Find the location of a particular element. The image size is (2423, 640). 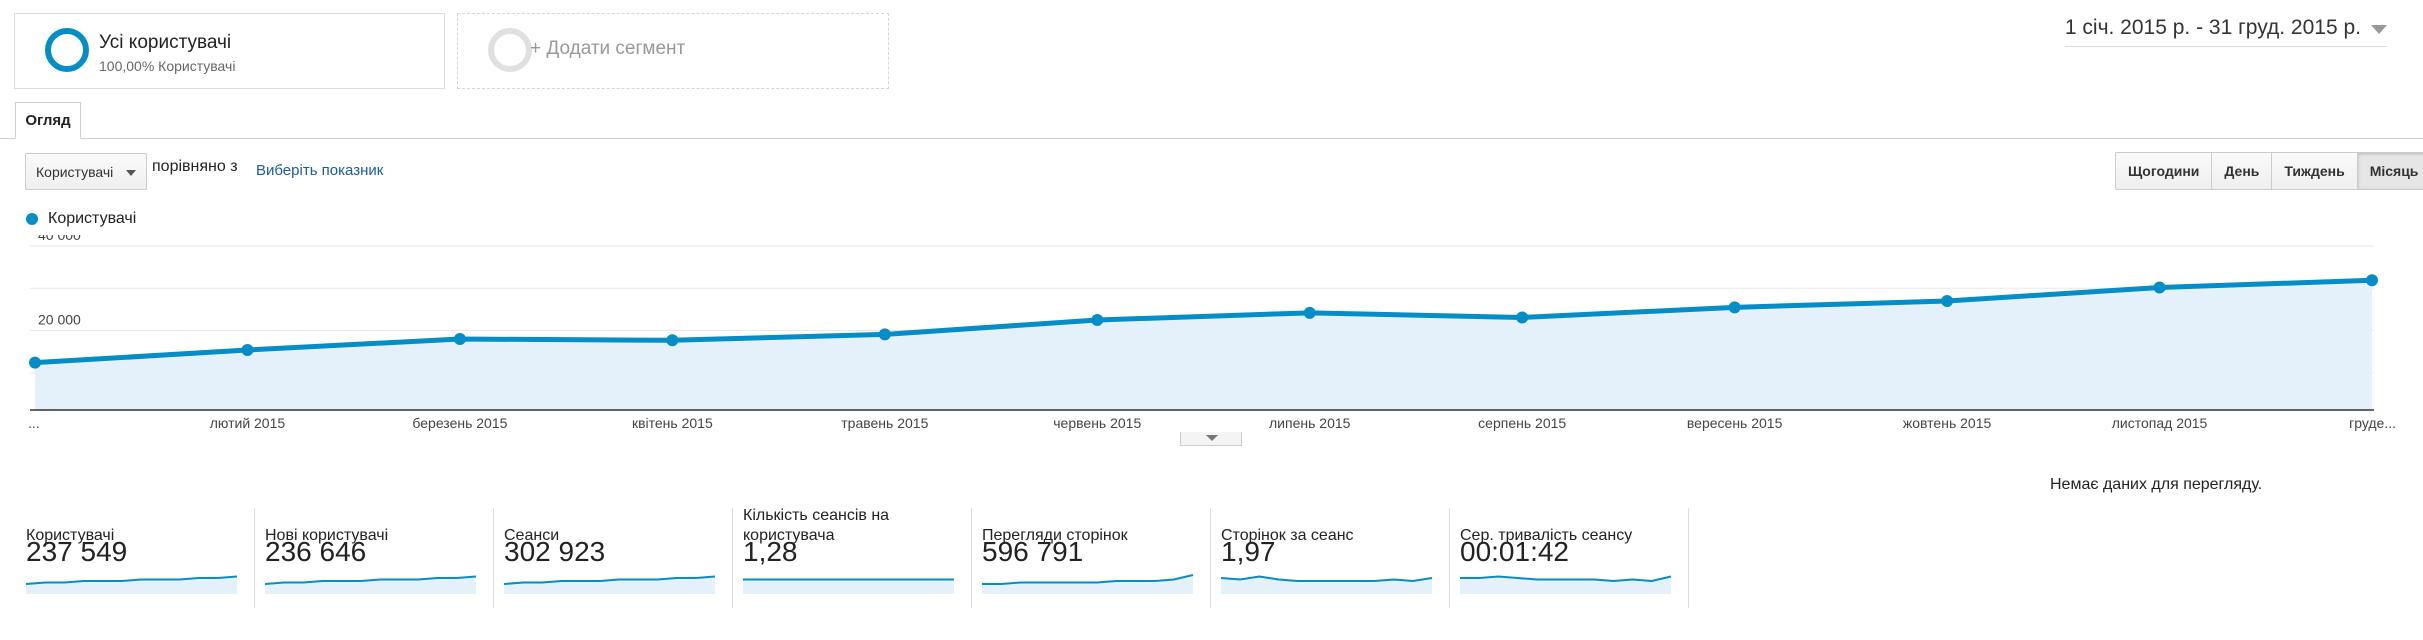

date-range-text: 1 січ. 2015 р. - 31 груд. 2015 р. is located at coordinates (2212, 27).